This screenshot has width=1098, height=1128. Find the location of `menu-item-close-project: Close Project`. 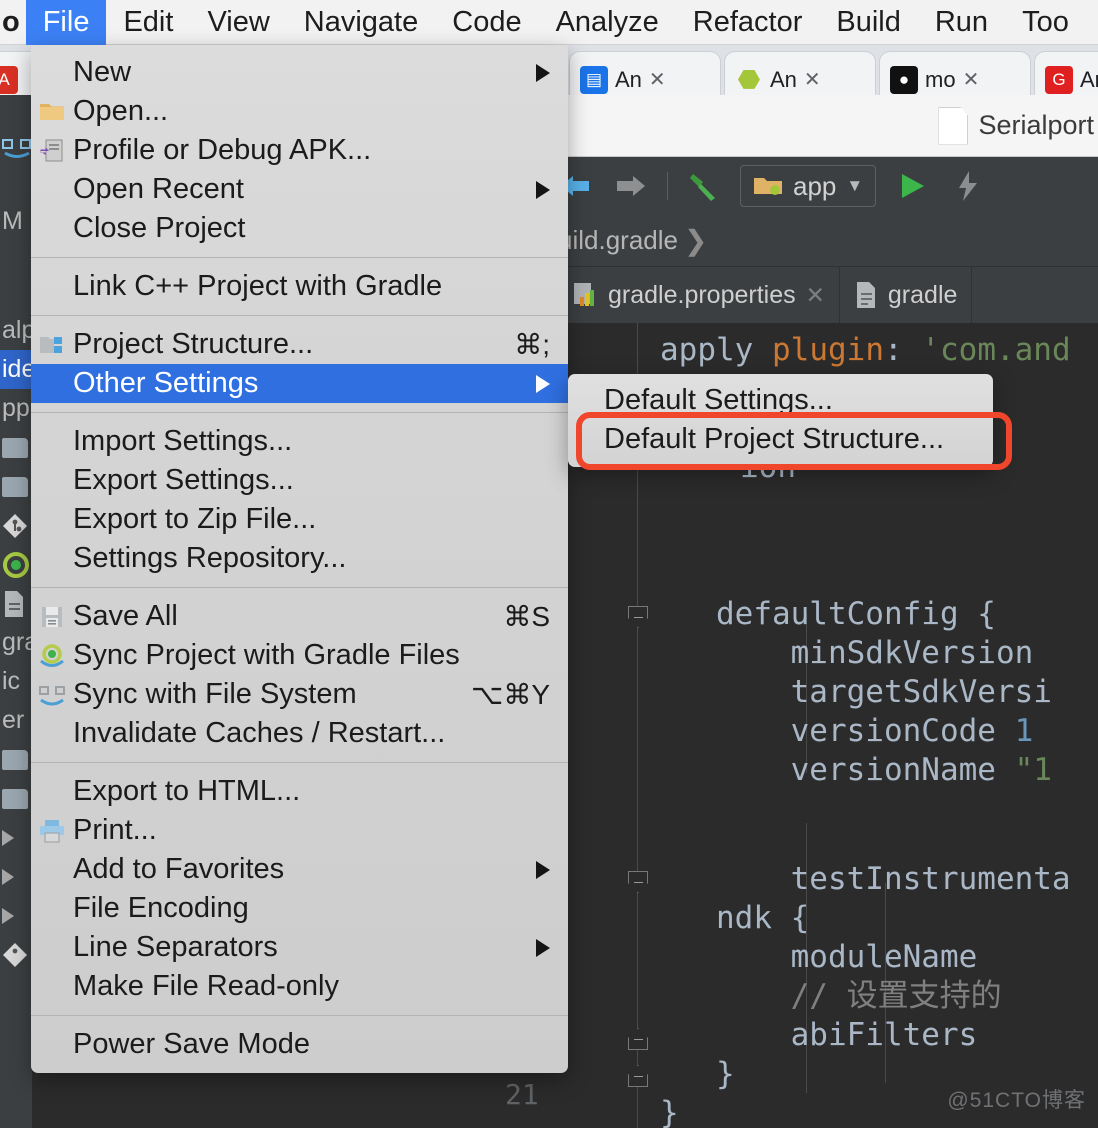

menu-item-close-project: Close Project is located at coordinates (299, 228).